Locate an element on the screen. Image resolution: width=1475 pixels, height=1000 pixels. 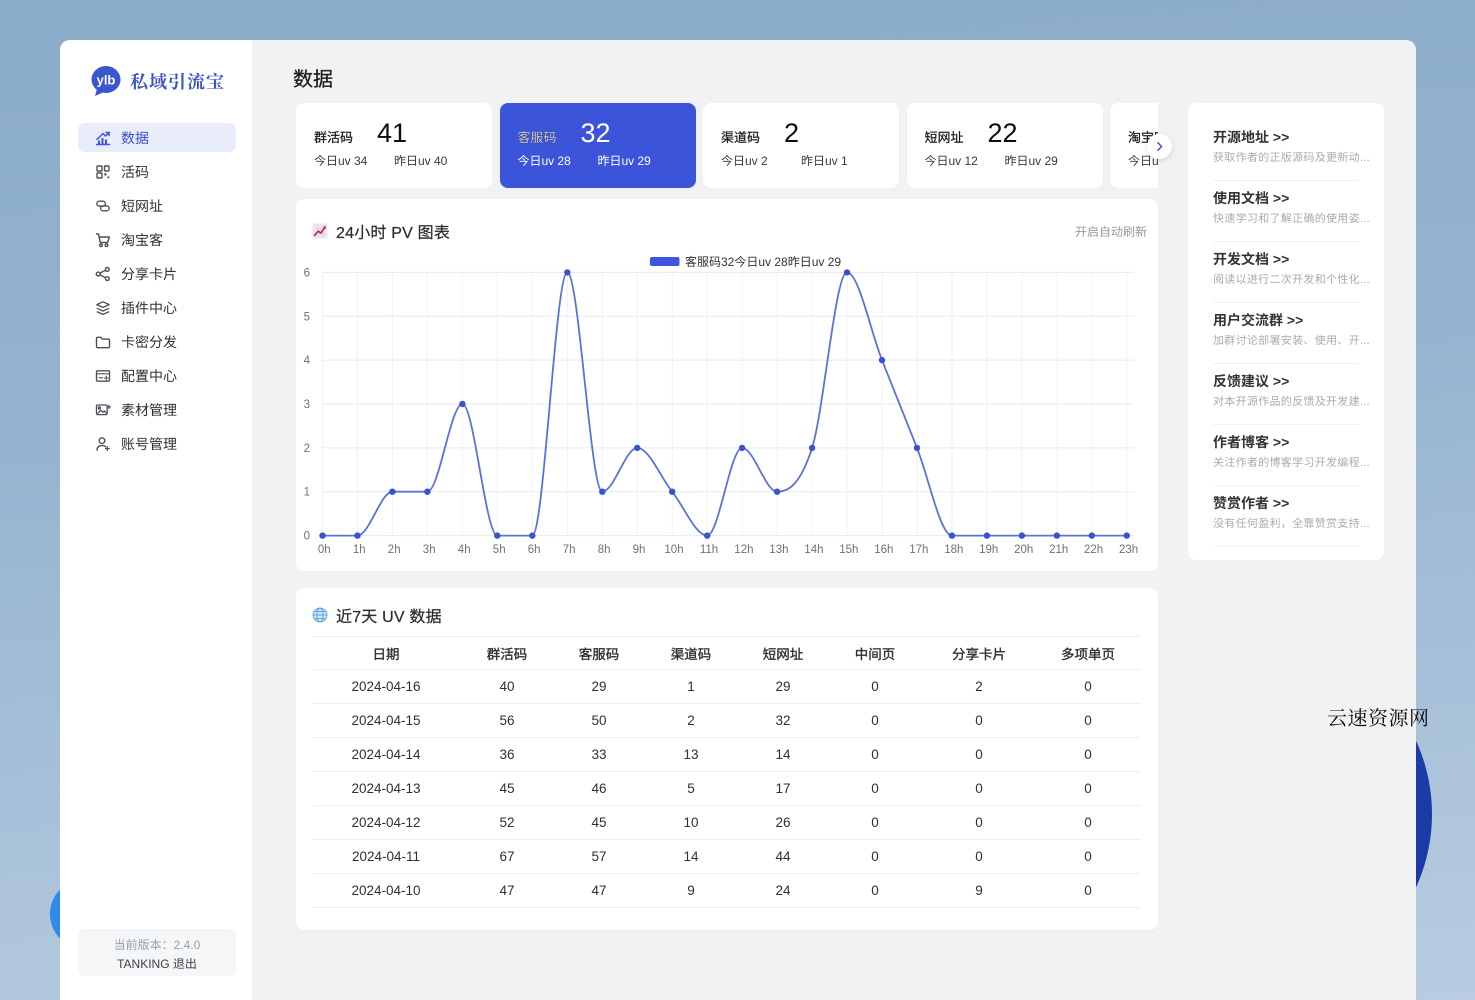
svg-text: 2 is located at coordinates (307, 449).